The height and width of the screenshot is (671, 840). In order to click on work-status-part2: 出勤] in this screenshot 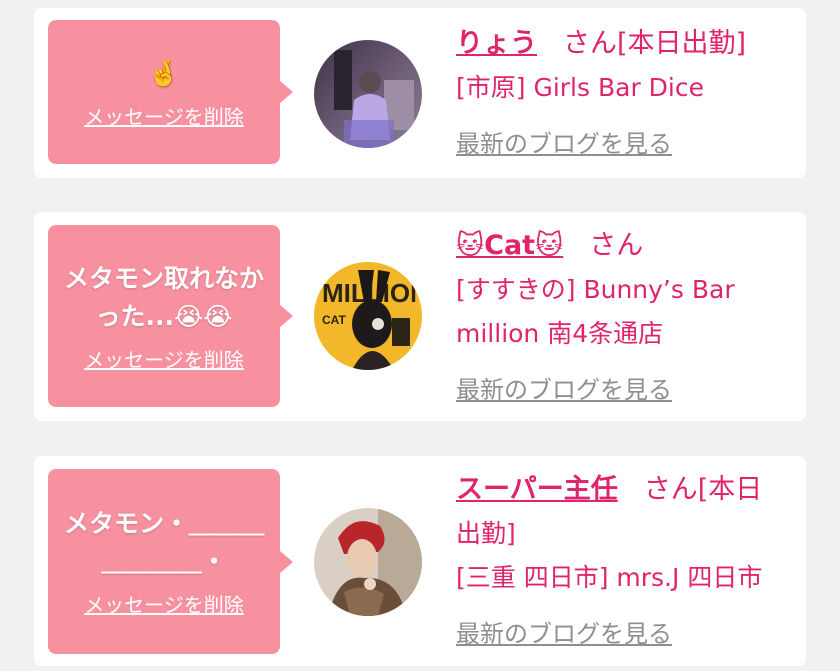, I will do `click(486, 533)`.